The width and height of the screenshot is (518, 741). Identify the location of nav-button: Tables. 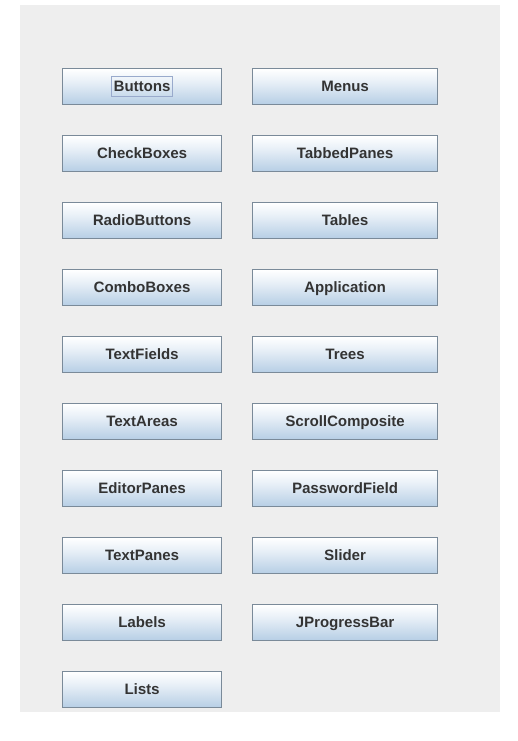
(345, 220).